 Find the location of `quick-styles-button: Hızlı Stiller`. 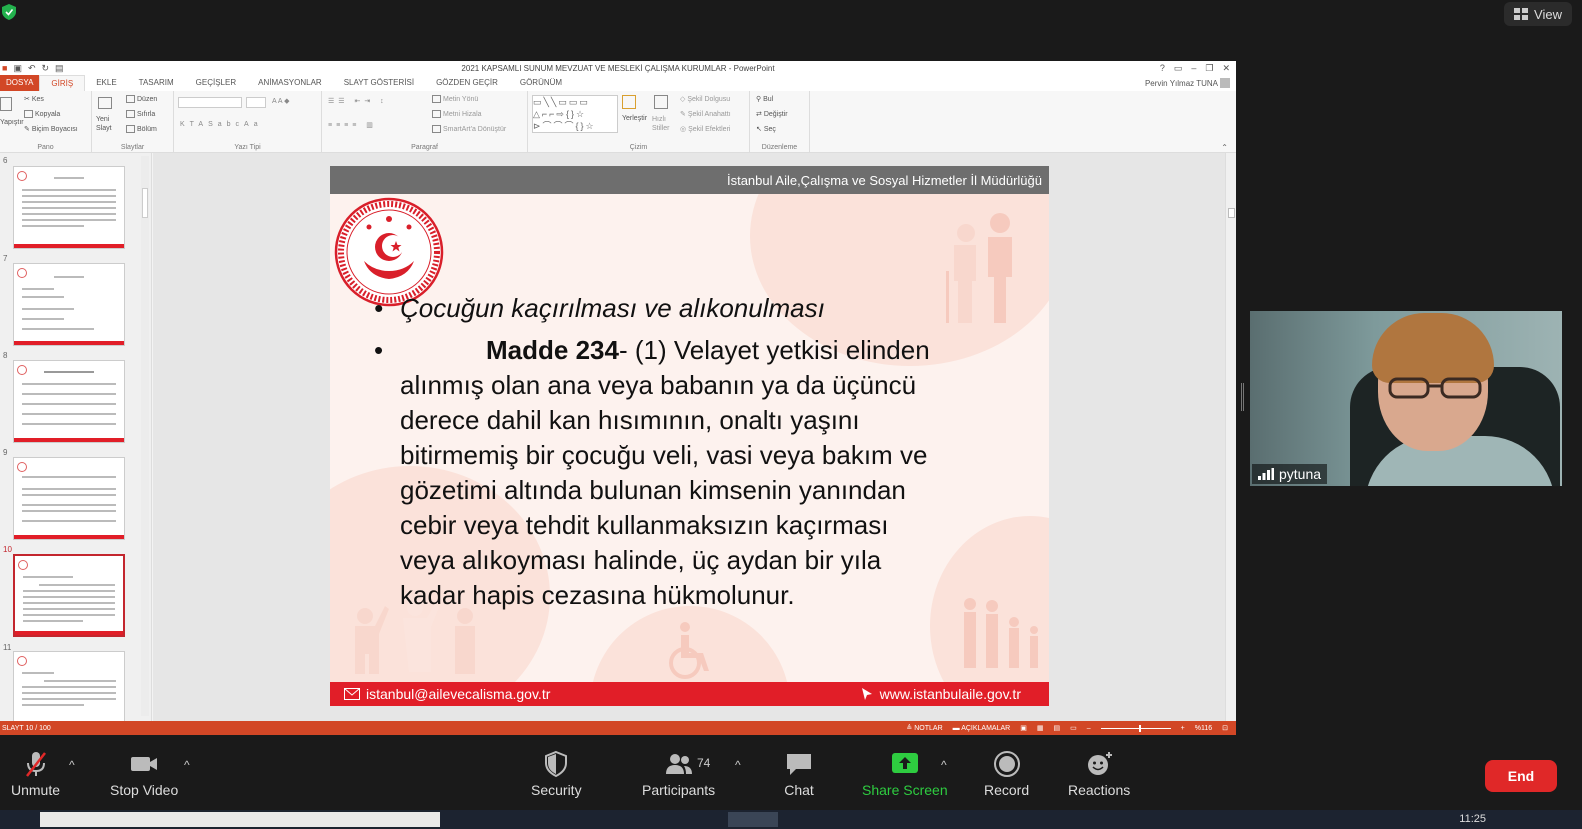

quick-styles-button: Hızlı Stiller is located at coordinates (663, 124).